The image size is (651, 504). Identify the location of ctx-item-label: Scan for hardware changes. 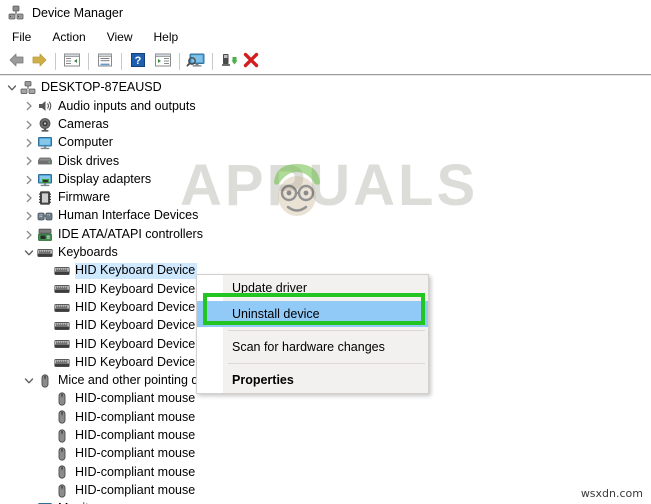
(308, 347).